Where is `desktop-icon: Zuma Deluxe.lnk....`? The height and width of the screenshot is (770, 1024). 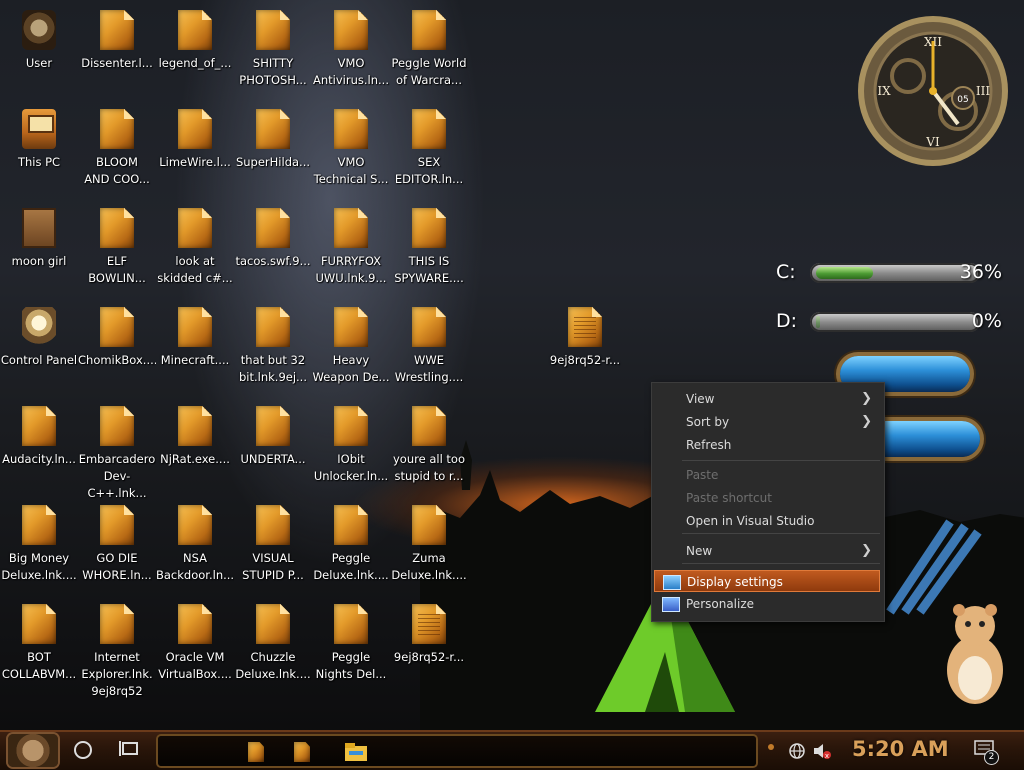
desktop-icon: Zuma Deluxe.lnk.... is located at coordinates (429, 547).